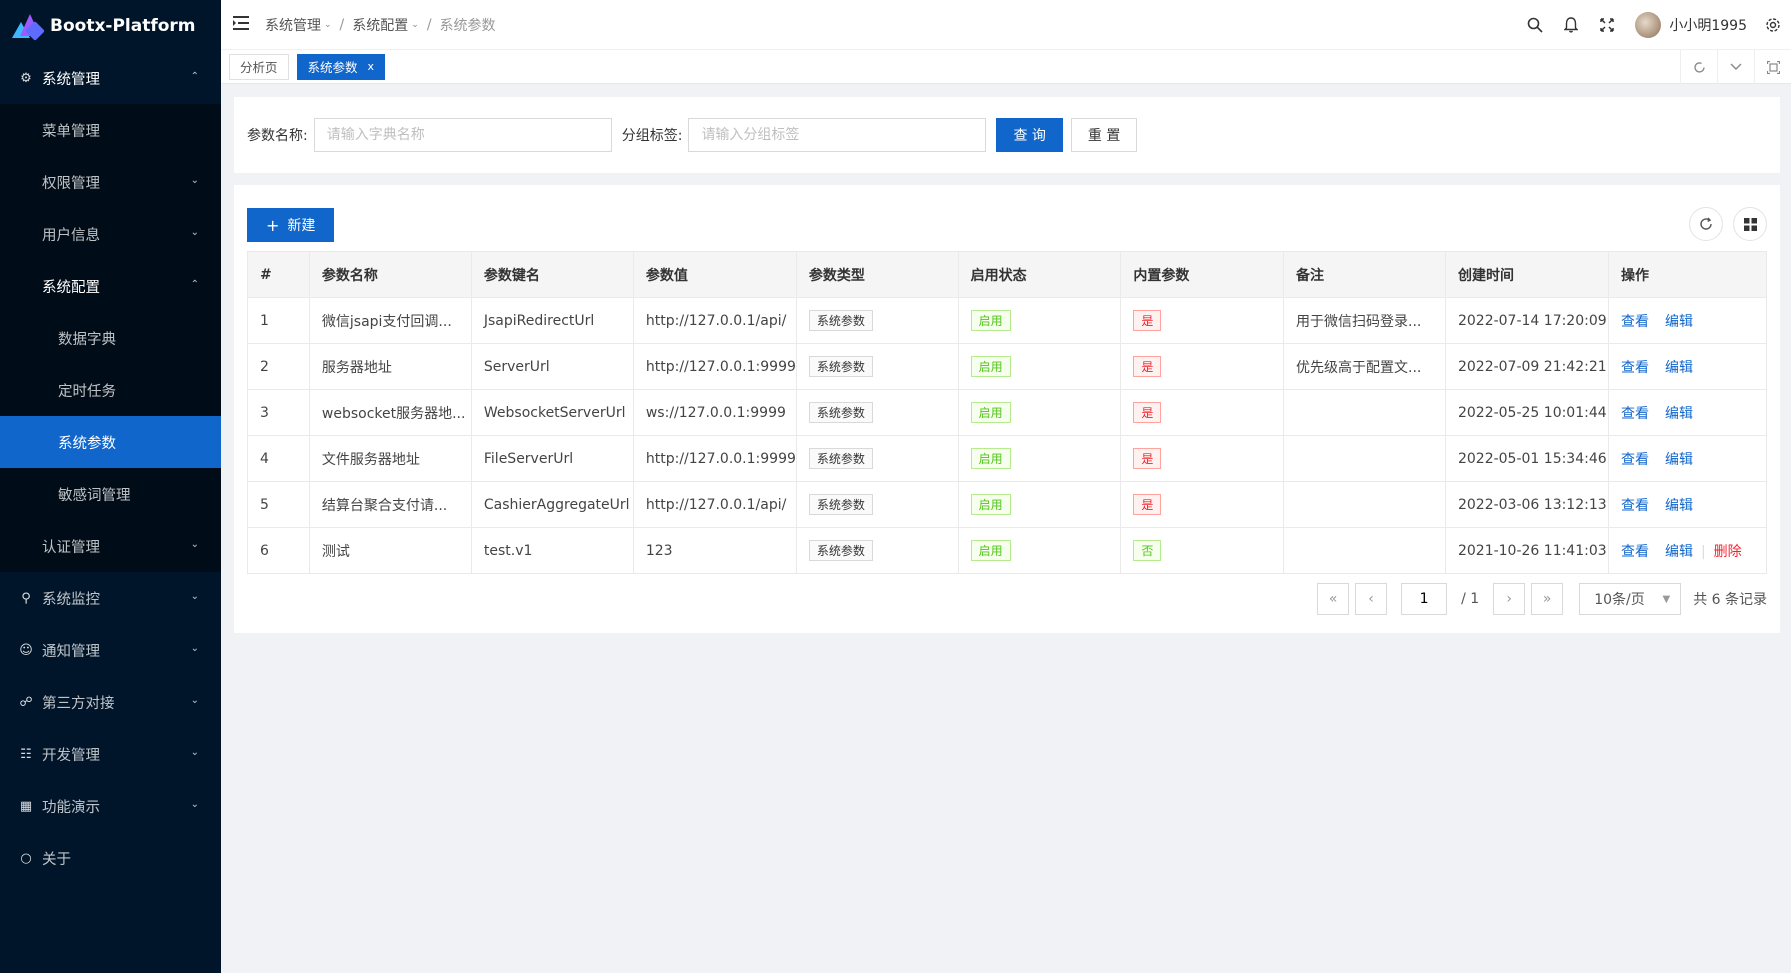 This screenshot has height=973, width=1791. I want to click on last-page-icon: », so click(1547, 599).